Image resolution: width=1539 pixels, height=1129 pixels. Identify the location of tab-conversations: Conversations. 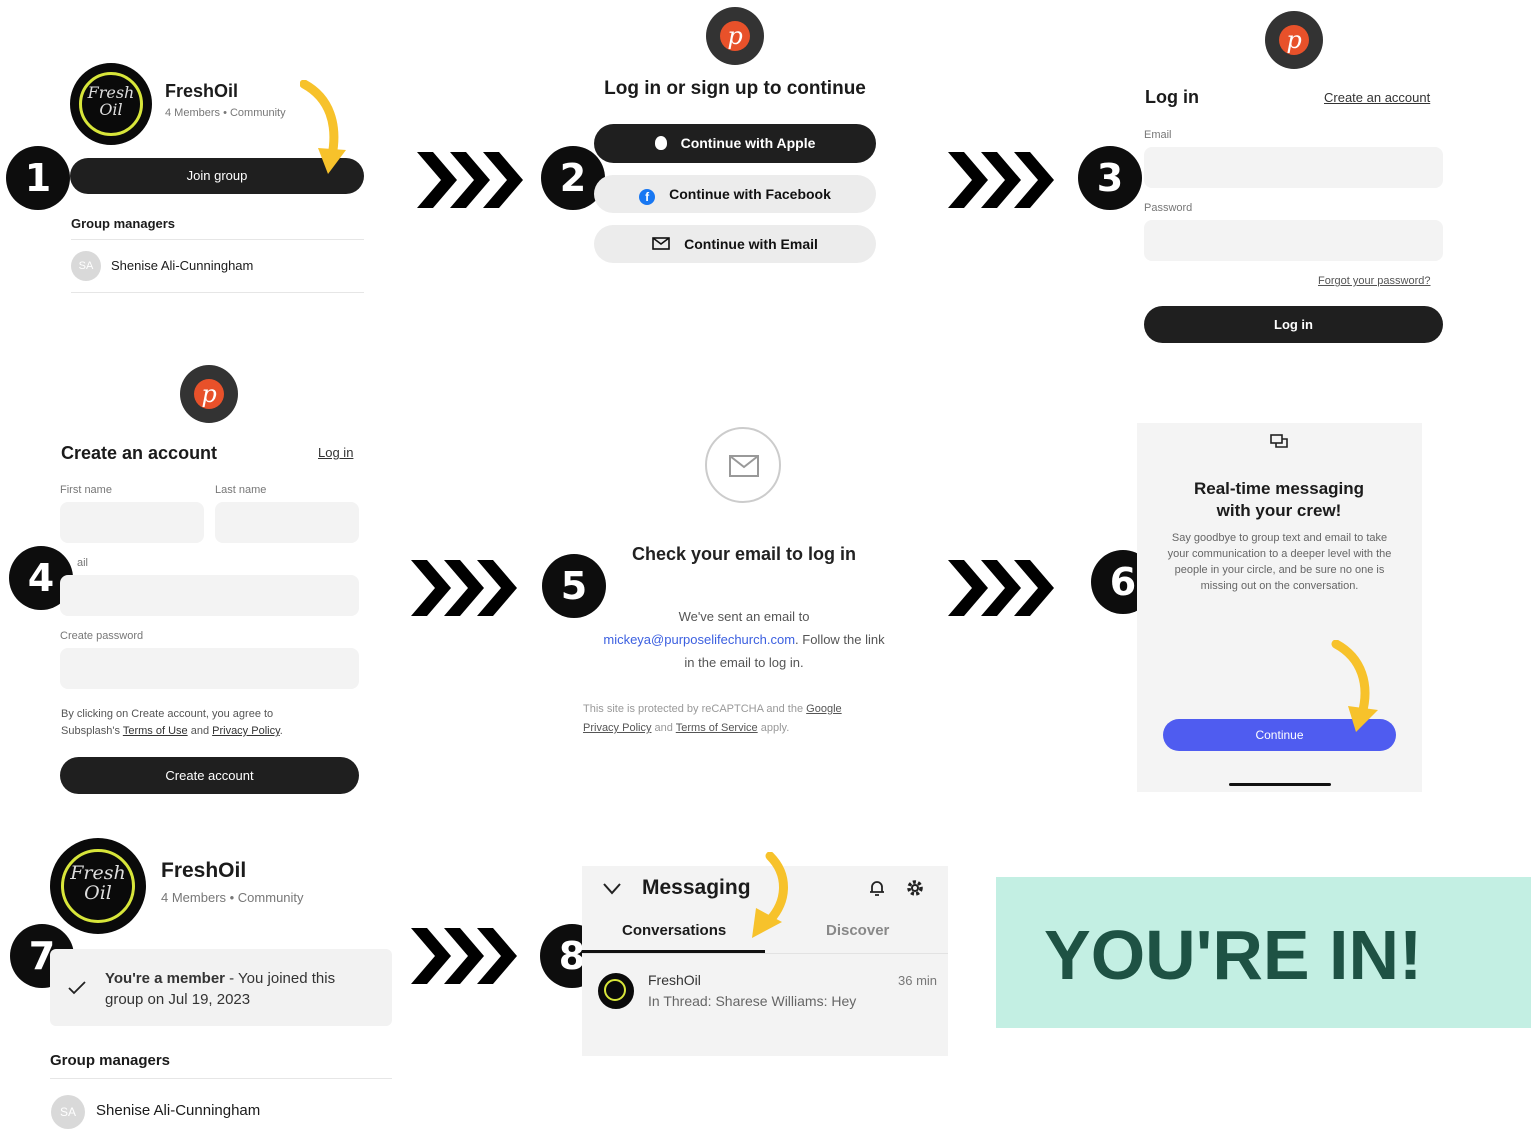
(674, 930).